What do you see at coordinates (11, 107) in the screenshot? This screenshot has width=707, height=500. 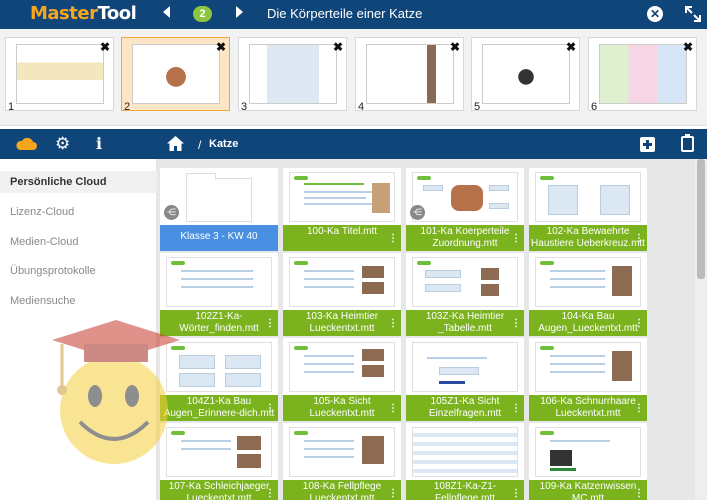 I see `page-number-label: 1` at bounding box center [11, 107].